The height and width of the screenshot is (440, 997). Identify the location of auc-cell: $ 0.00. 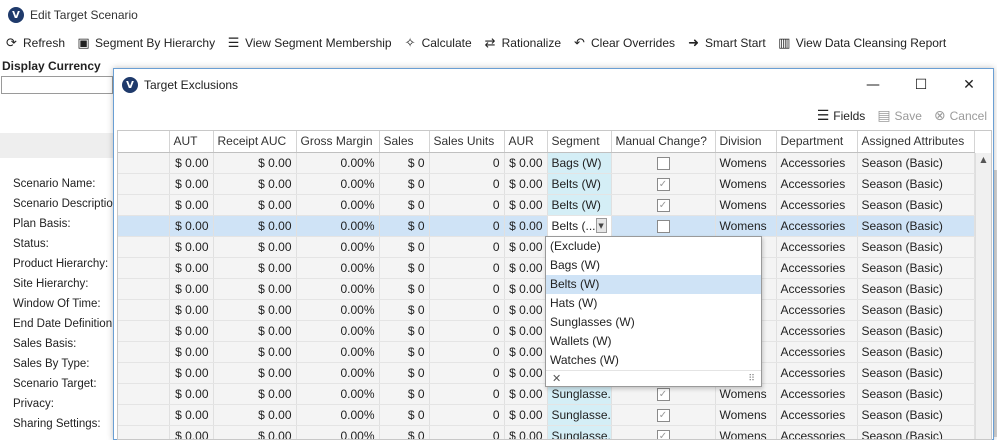
(254, 204).